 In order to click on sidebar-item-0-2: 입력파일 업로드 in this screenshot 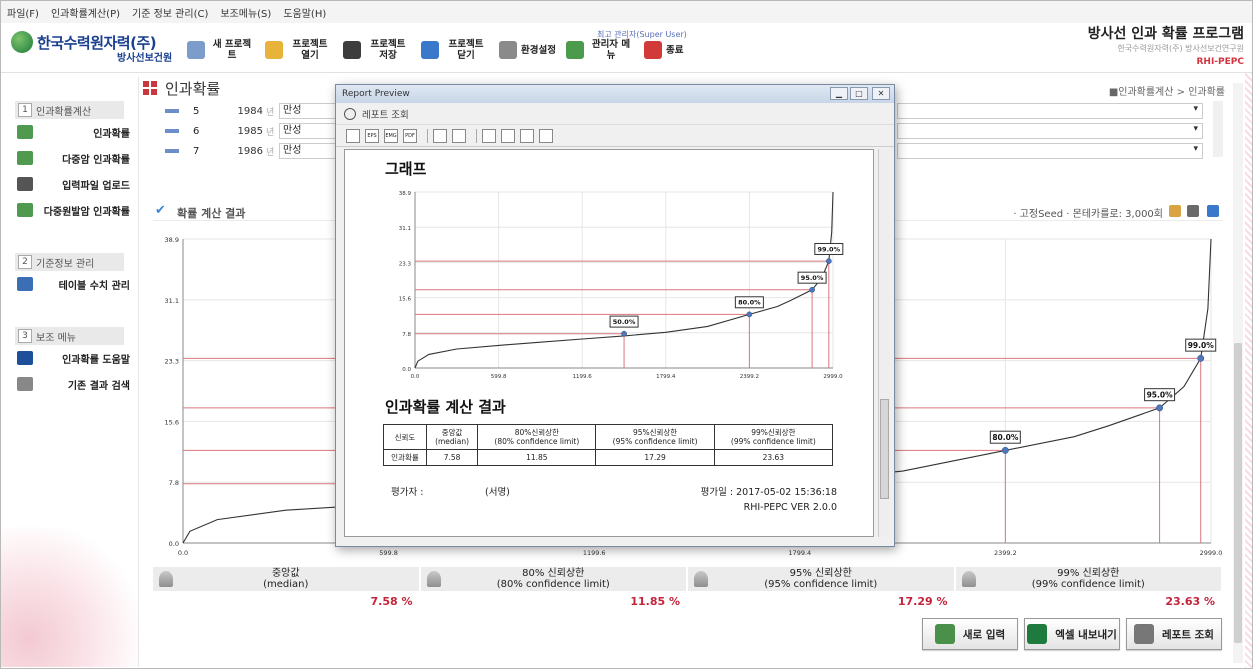, I will do `click(73, 184)`.